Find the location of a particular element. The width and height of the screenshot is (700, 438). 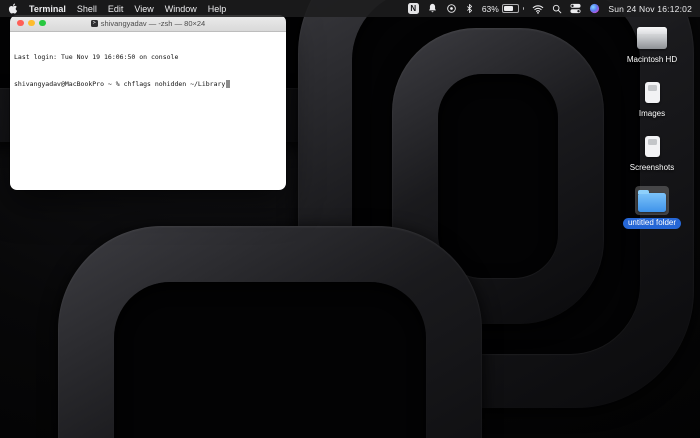

wifi-icon is located at coordinates (538, 9).